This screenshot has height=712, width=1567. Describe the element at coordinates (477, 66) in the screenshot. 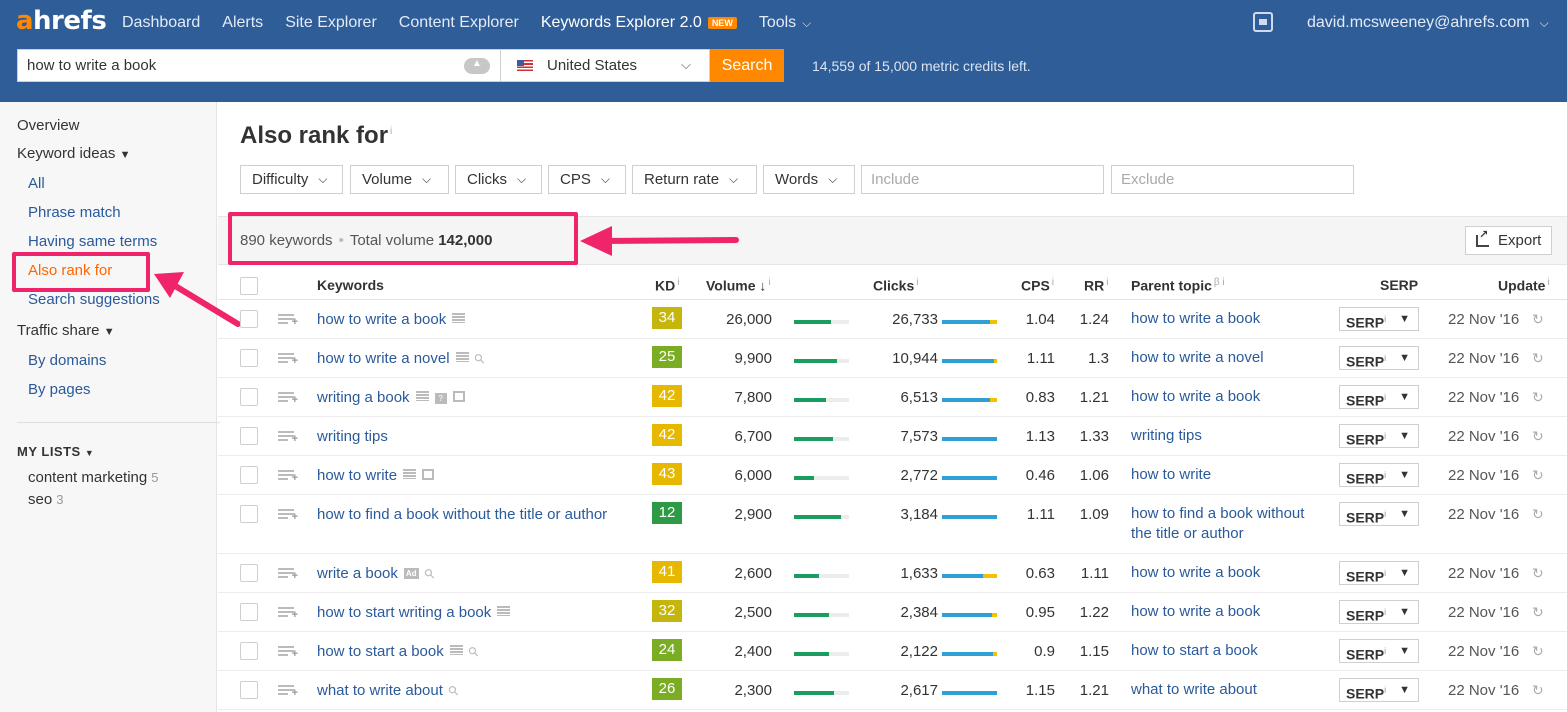

I see `upload-cloud-icon` at that location.